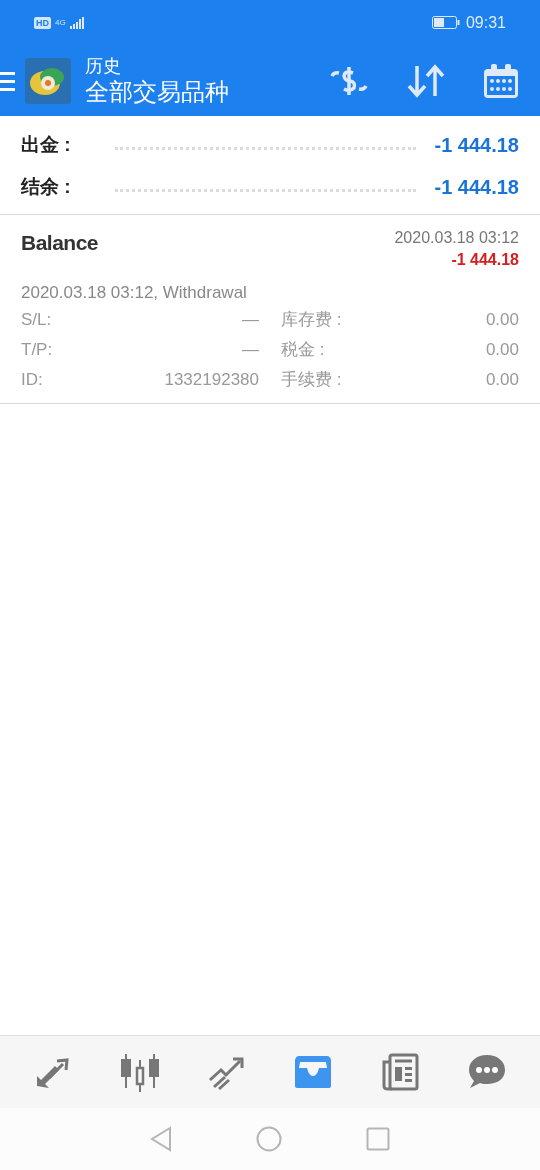 The height and width of the screenshot is (1170, 540). I want to click on network-type: 4G, so click(60, 22).